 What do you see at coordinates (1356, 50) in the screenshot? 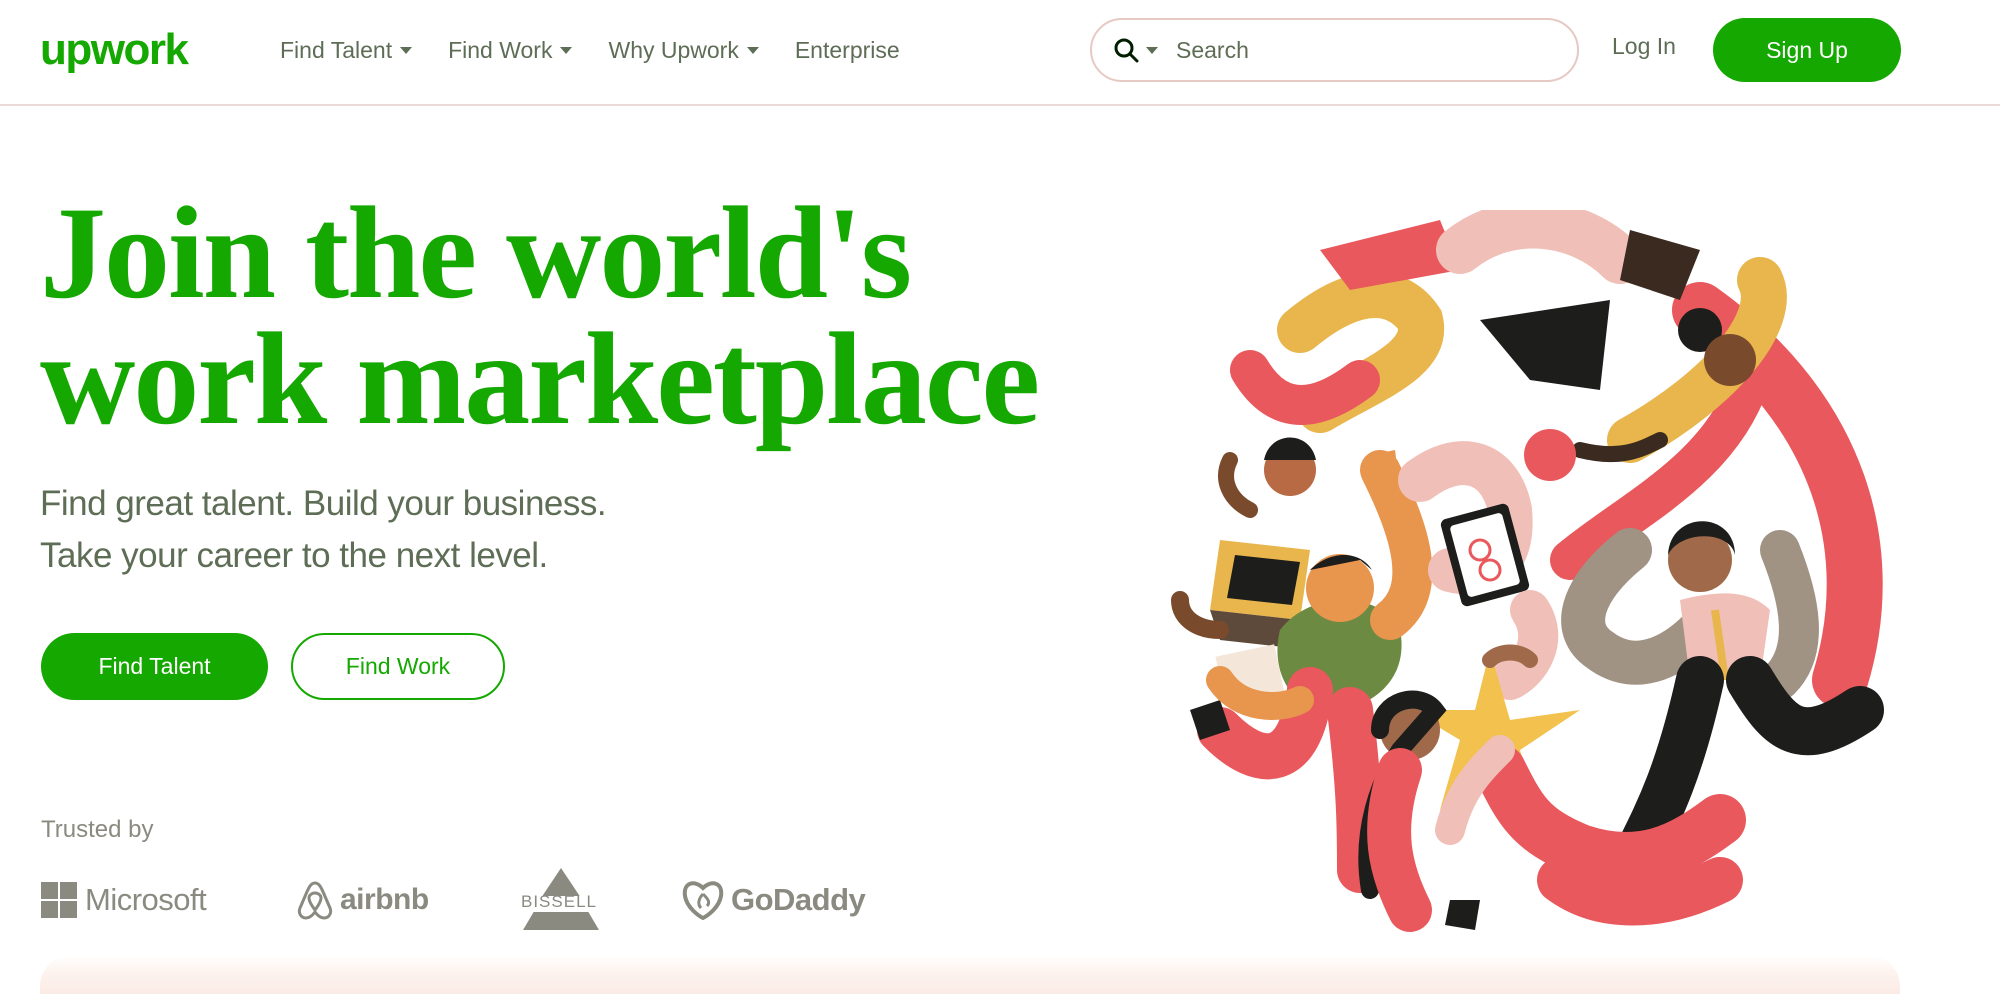
I see `search-input` at bounding box center [1356, 50].